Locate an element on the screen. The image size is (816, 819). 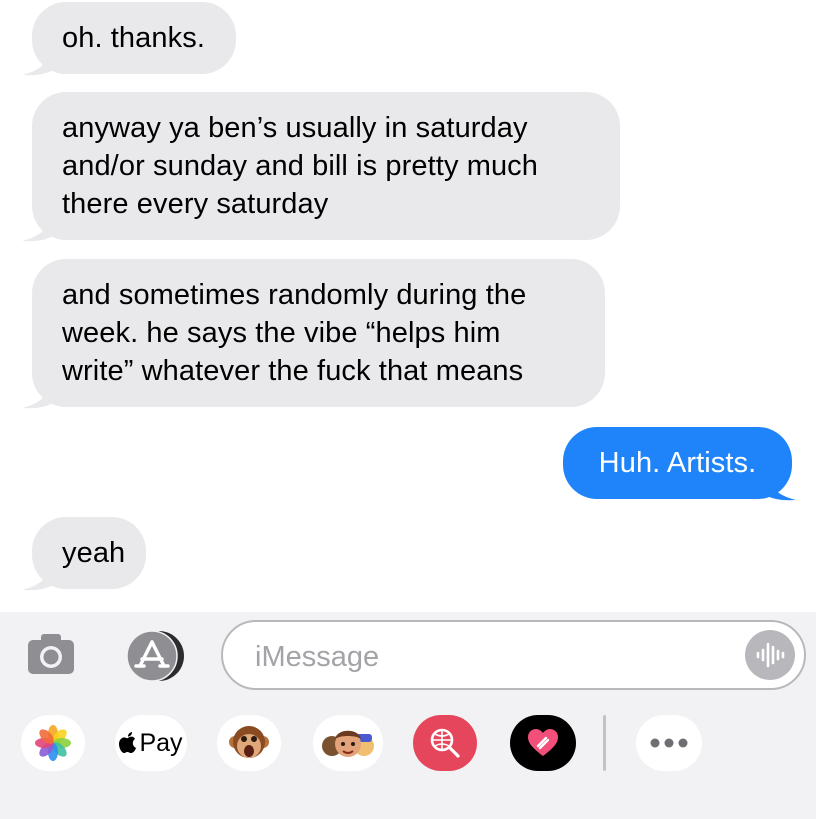
memoji-icon is located at coordinates (348, 743).